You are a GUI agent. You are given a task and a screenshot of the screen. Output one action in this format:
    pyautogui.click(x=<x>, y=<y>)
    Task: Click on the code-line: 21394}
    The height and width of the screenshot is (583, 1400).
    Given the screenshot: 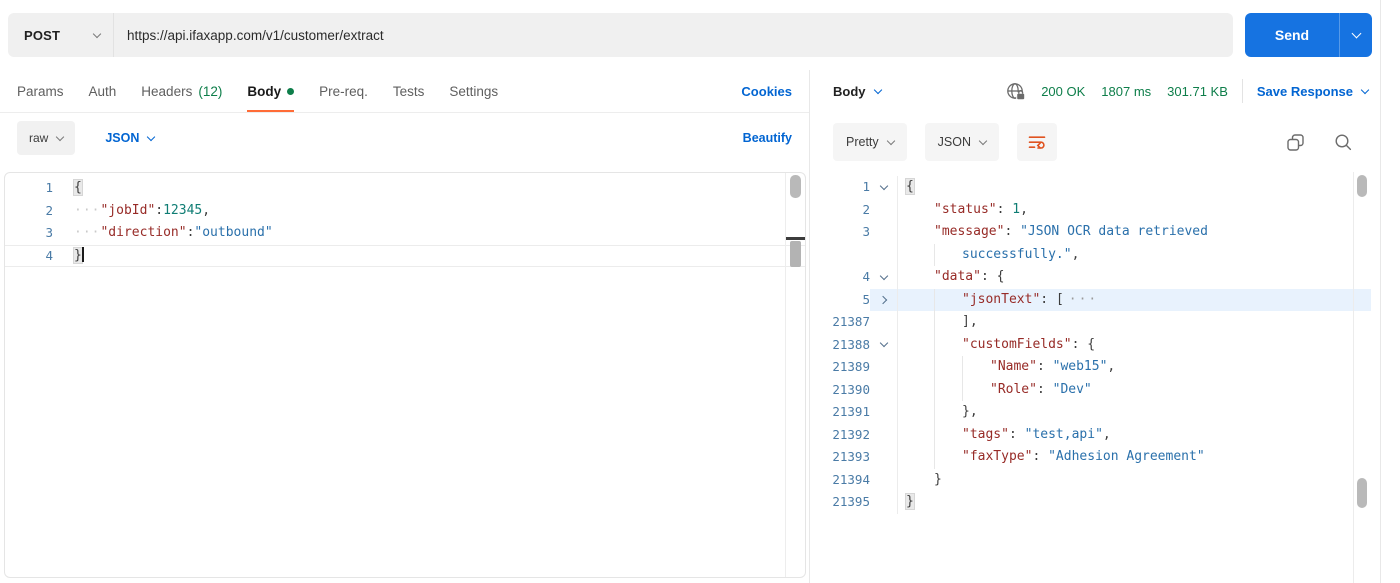 What is the action you would take?
    pyautogui.click(x=1091, y=479)
    